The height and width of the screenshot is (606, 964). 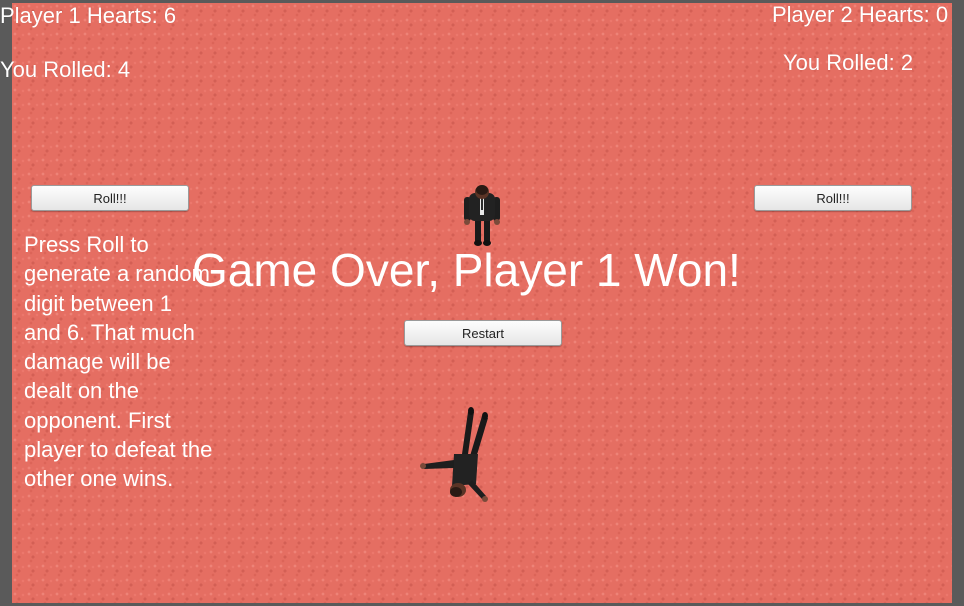 What do you see at coordinates (65, 69) in the screenshot?
I see `player1-rolled-label: You Rolled: 4` at bounding box center [65, 69].